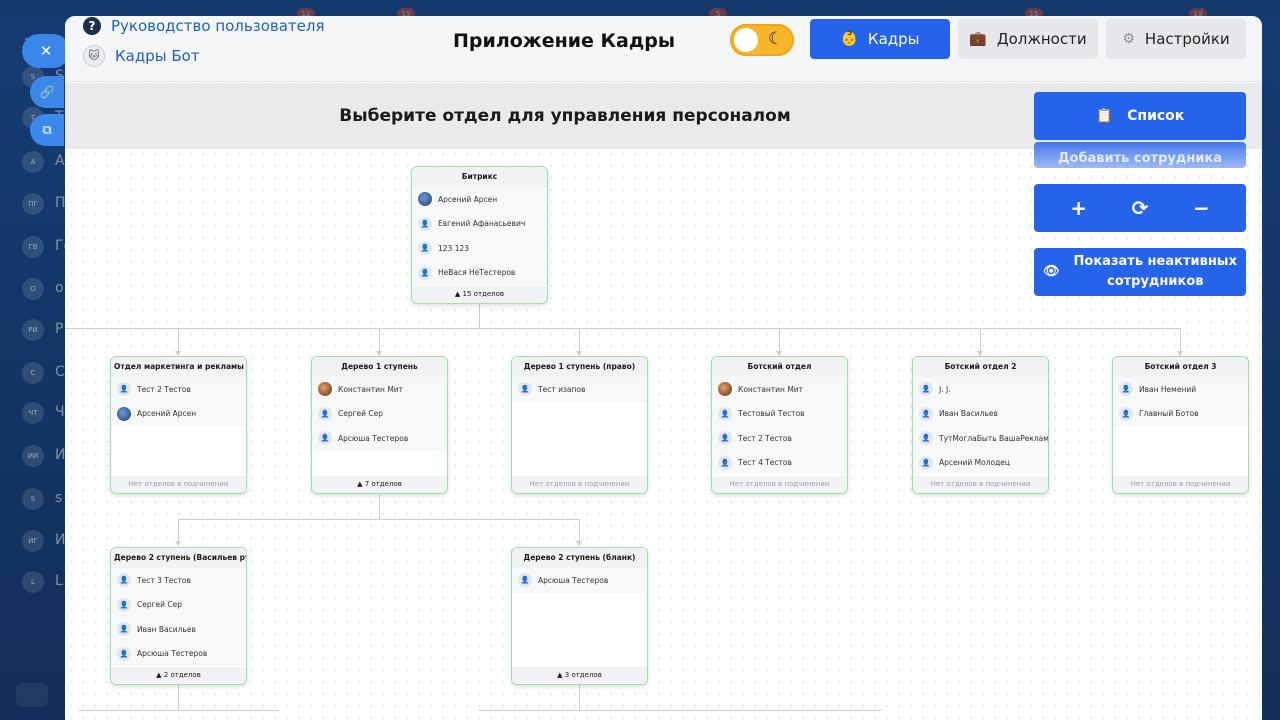  Describe the element at coordinates (975, 463) in the screenshot. I see `employee-name: Арсений Молодец` at that location.